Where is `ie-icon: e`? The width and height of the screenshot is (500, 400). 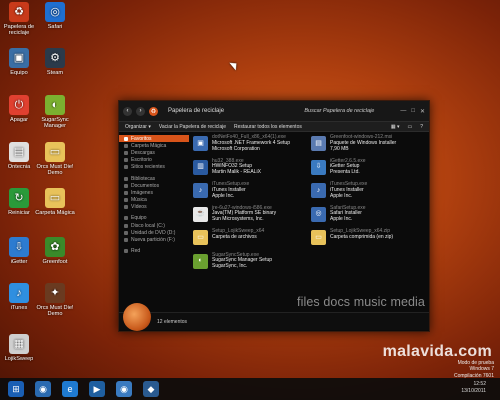 ie-icon: e is located at coordinates (70, 389).